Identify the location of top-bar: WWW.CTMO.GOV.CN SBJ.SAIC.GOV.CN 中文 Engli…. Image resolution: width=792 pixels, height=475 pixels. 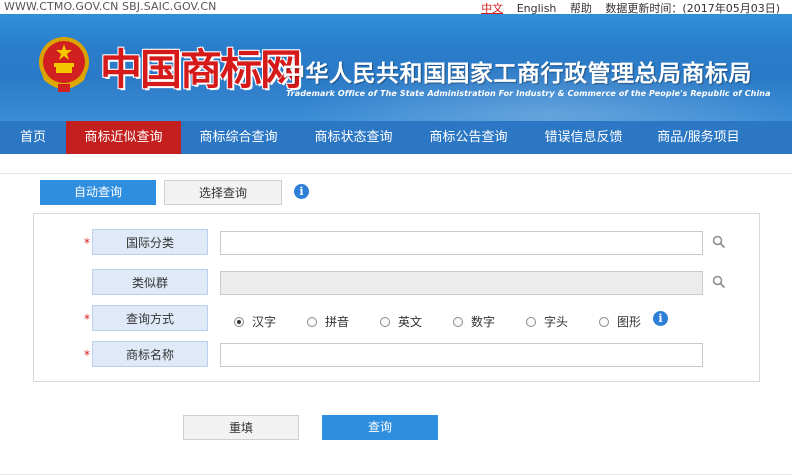
(396, 7).